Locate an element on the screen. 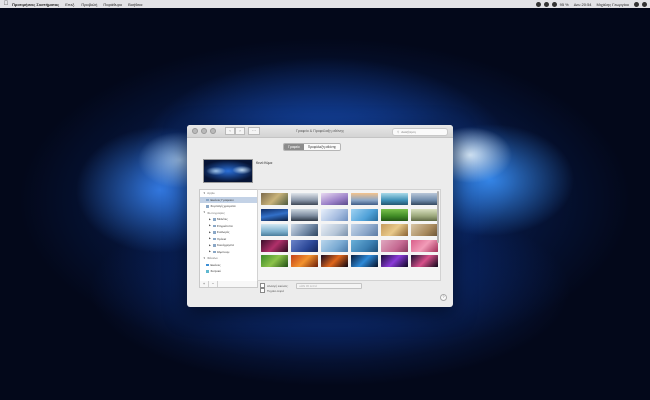  window-controls is located at coordinates (205, 131).